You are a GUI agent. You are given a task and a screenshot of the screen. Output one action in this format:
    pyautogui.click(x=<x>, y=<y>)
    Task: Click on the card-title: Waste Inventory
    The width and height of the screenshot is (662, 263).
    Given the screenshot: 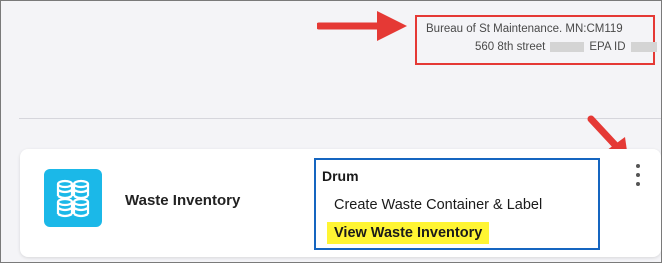 What is the action you would take?
    pyautogui.click(x=183, y=200)
    